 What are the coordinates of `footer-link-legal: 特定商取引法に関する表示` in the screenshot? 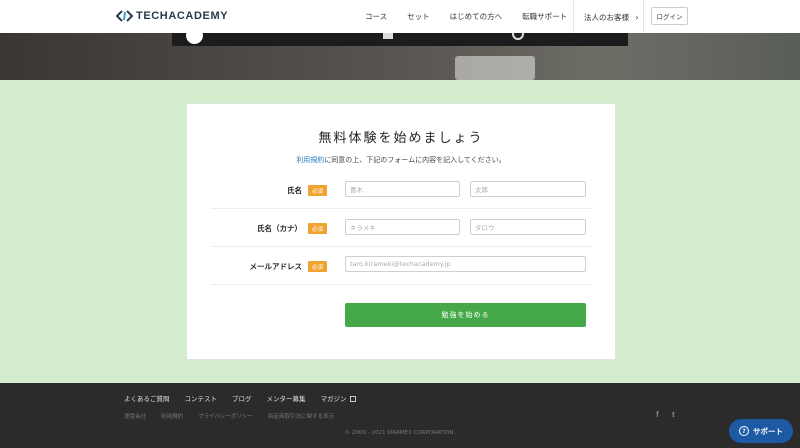 It's located at (301, 416).